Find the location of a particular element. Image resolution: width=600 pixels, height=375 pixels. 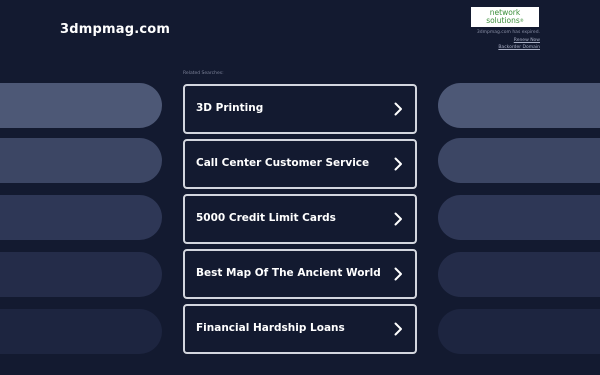

renew-now-link: Renew Now is located at coordinates (508, 41).